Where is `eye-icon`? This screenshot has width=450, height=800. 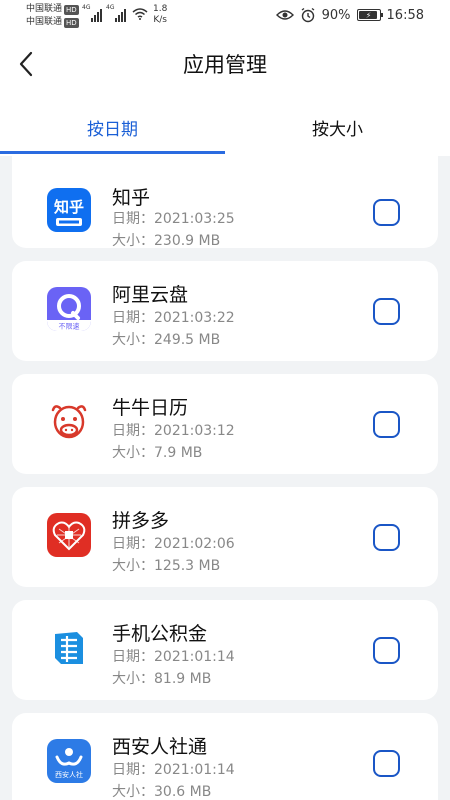 eye-icon is located at coordinates (284, 15).